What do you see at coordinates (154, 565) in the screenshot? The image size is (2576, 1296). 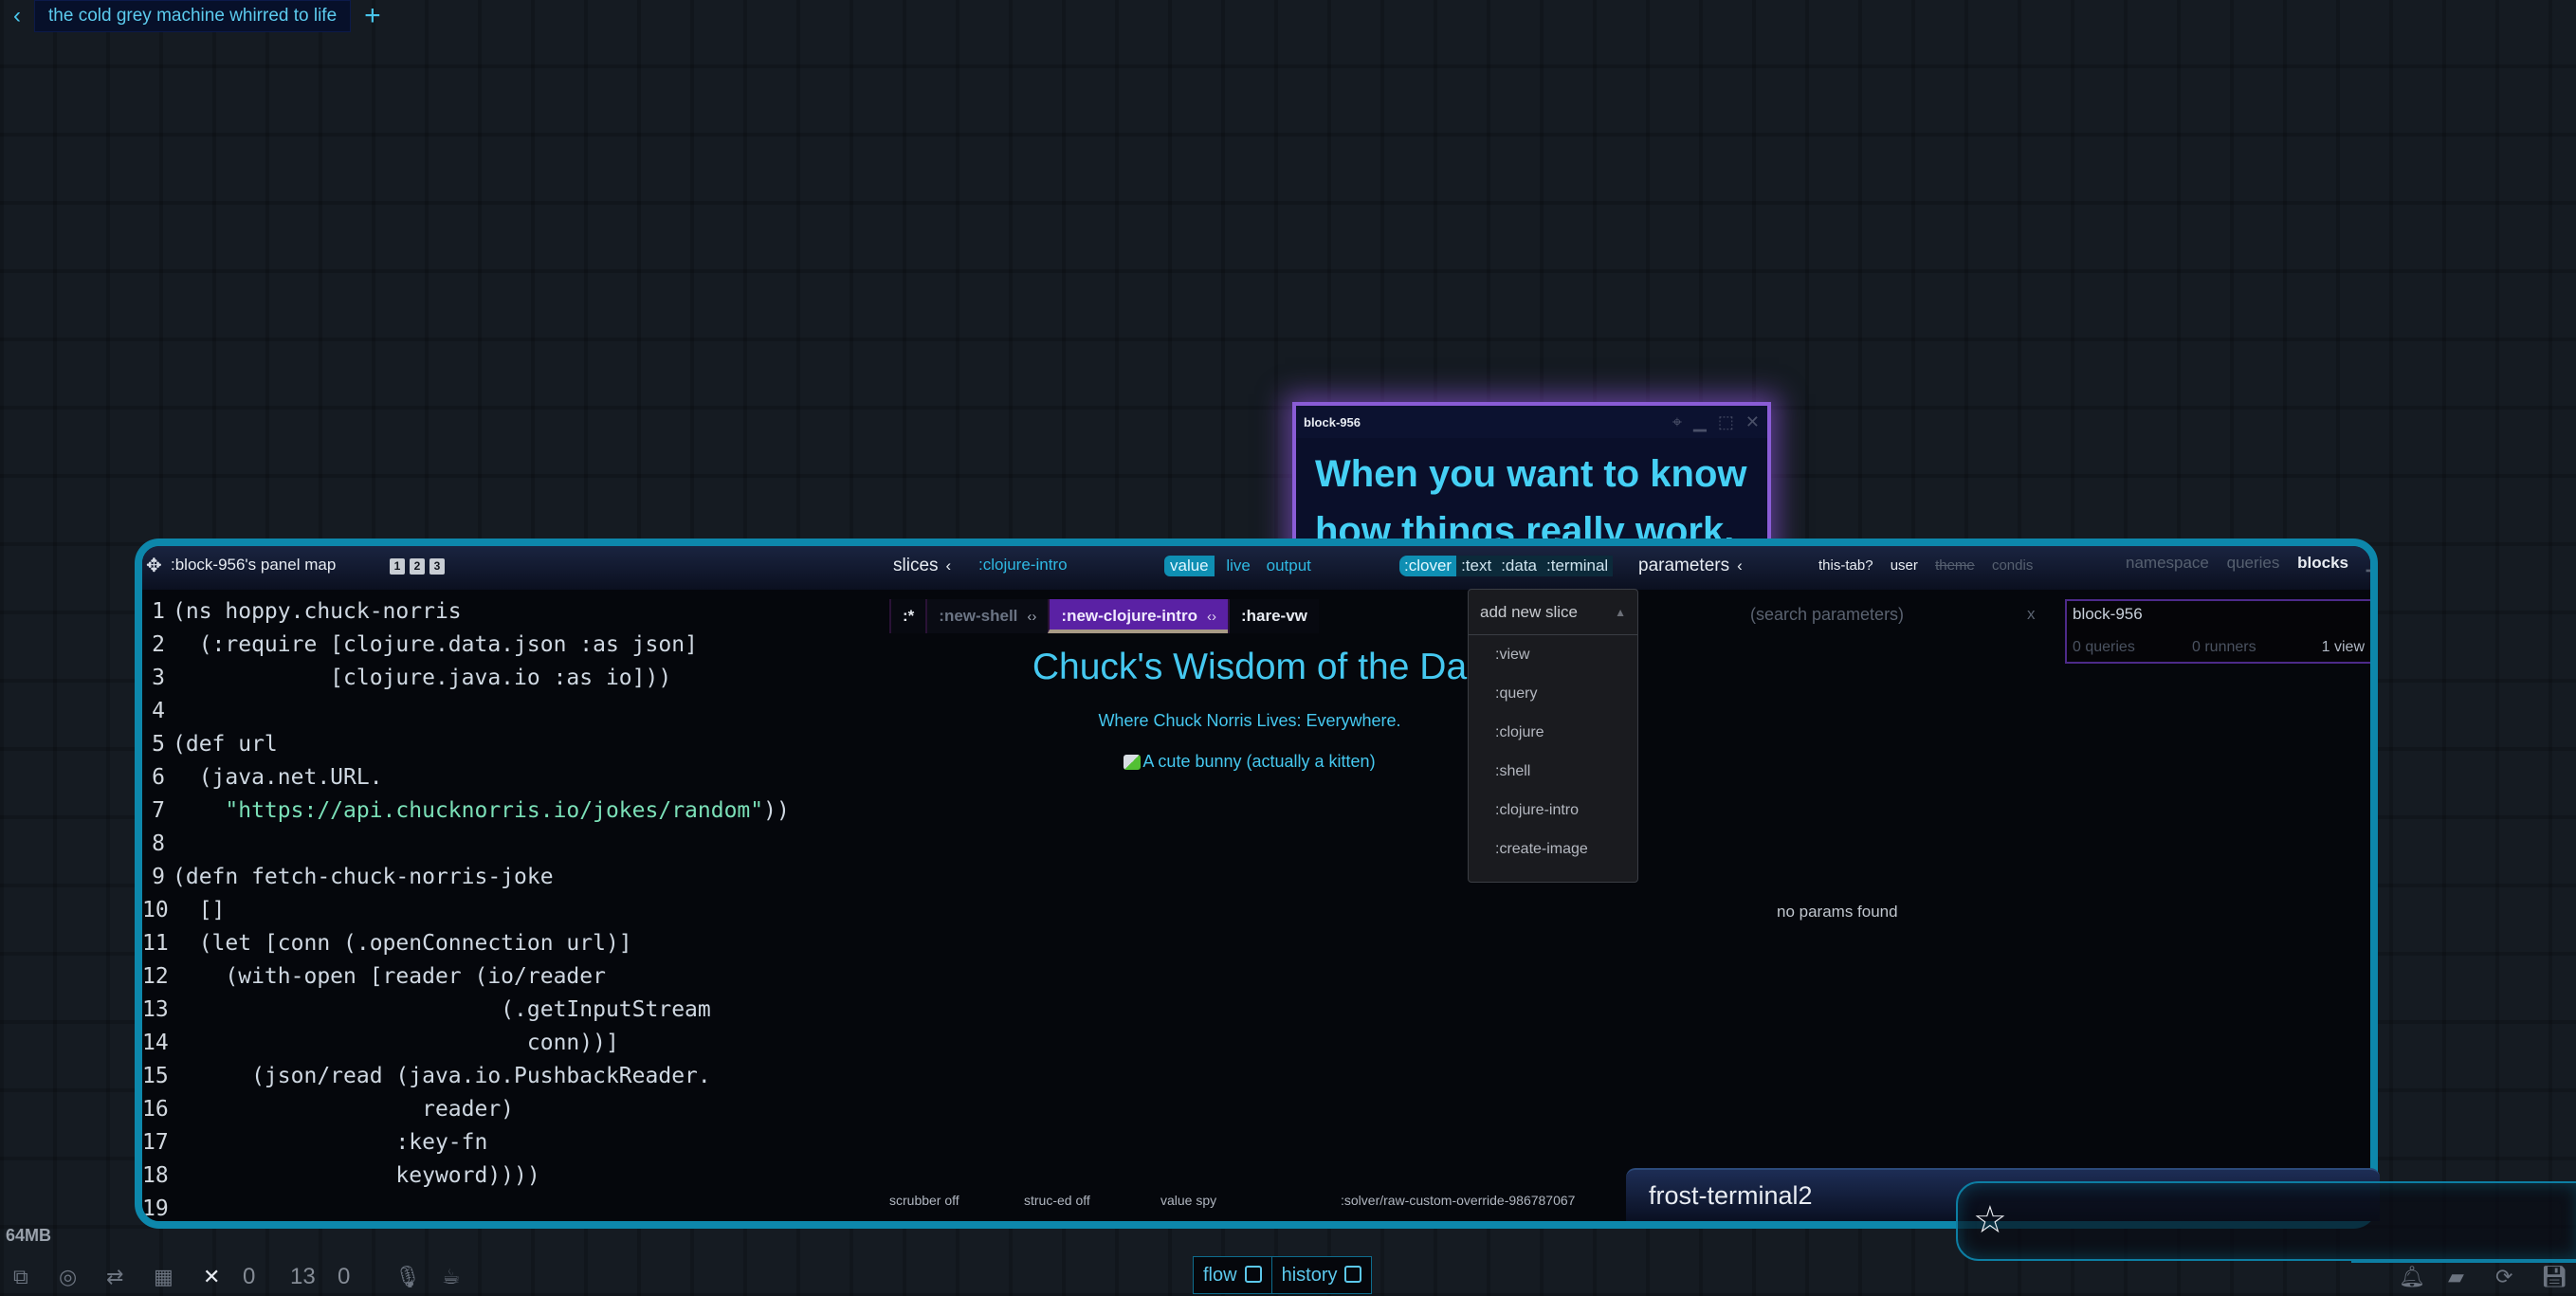 I see `move-icon: ✥` at bounding box center [154, 565].